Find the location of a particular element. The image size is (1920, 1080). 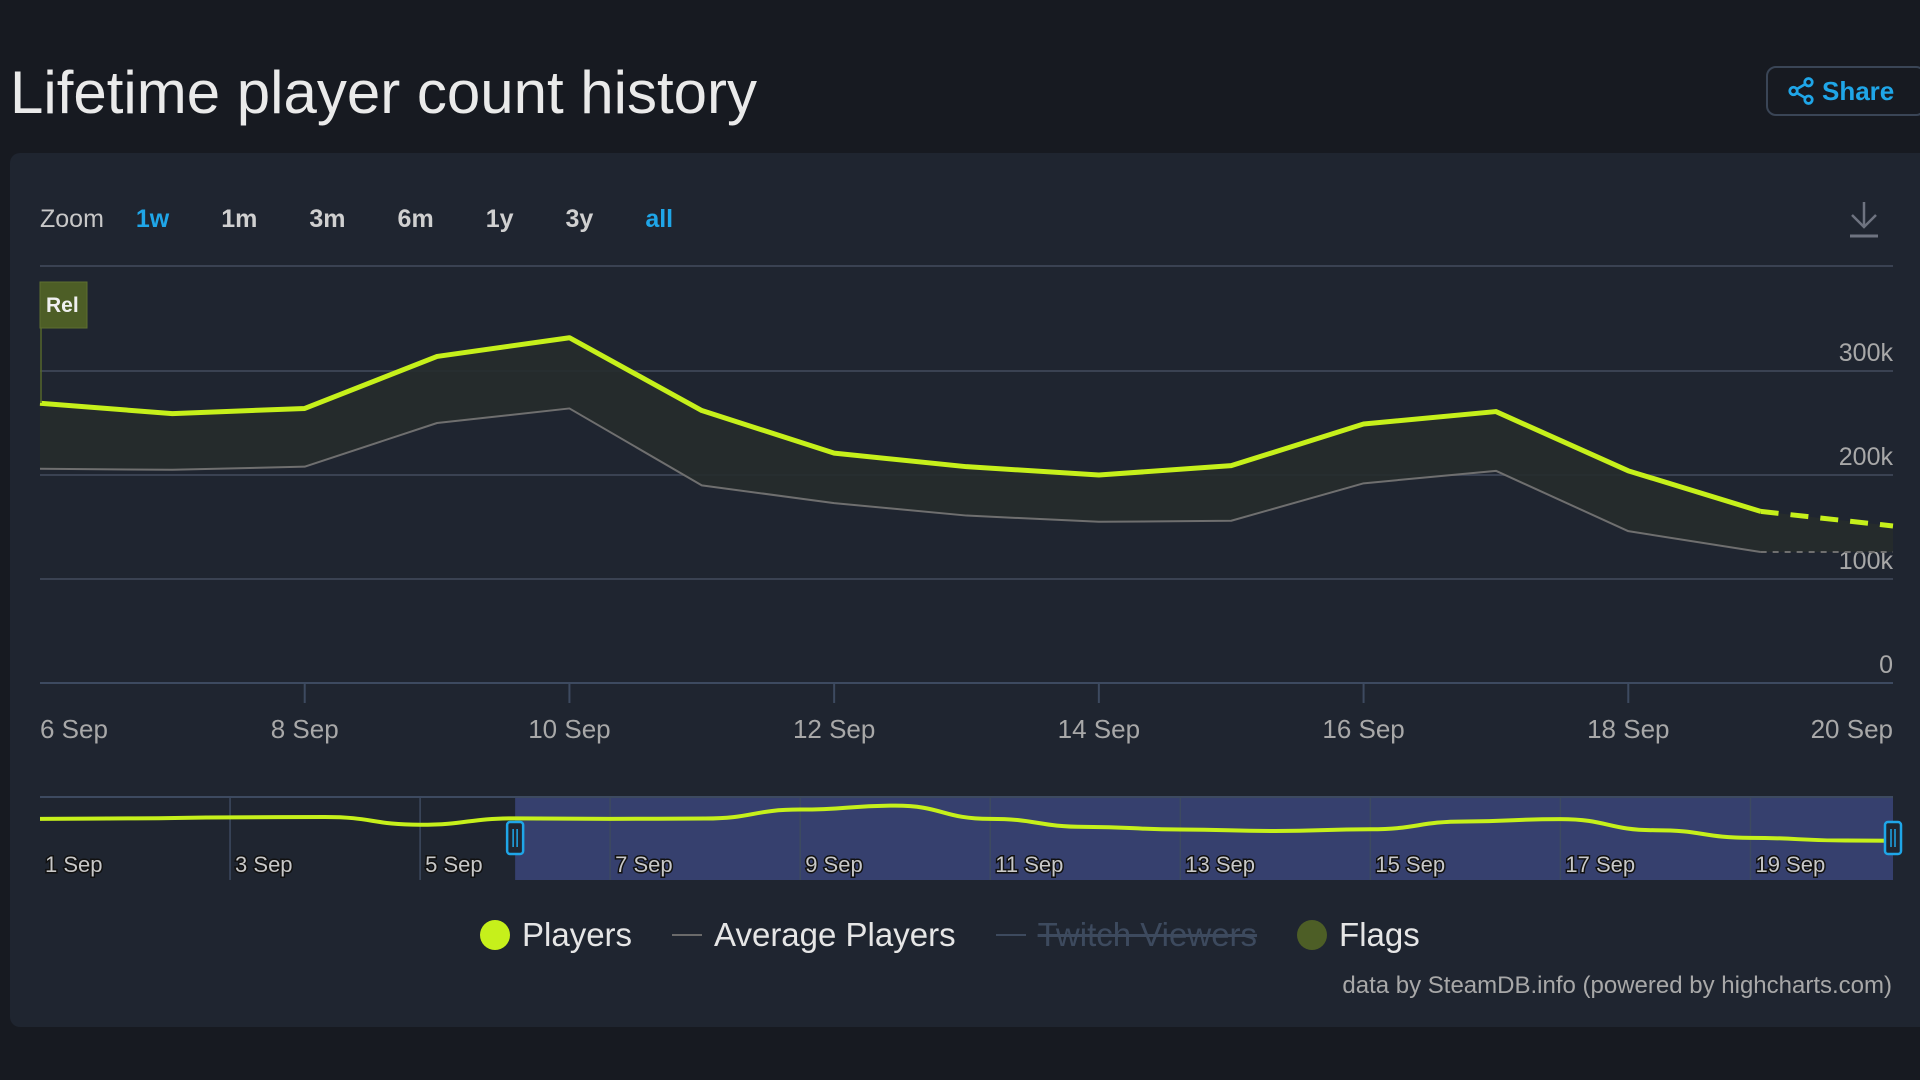

navigator-right-handle is located at coordinates (1893, 838).